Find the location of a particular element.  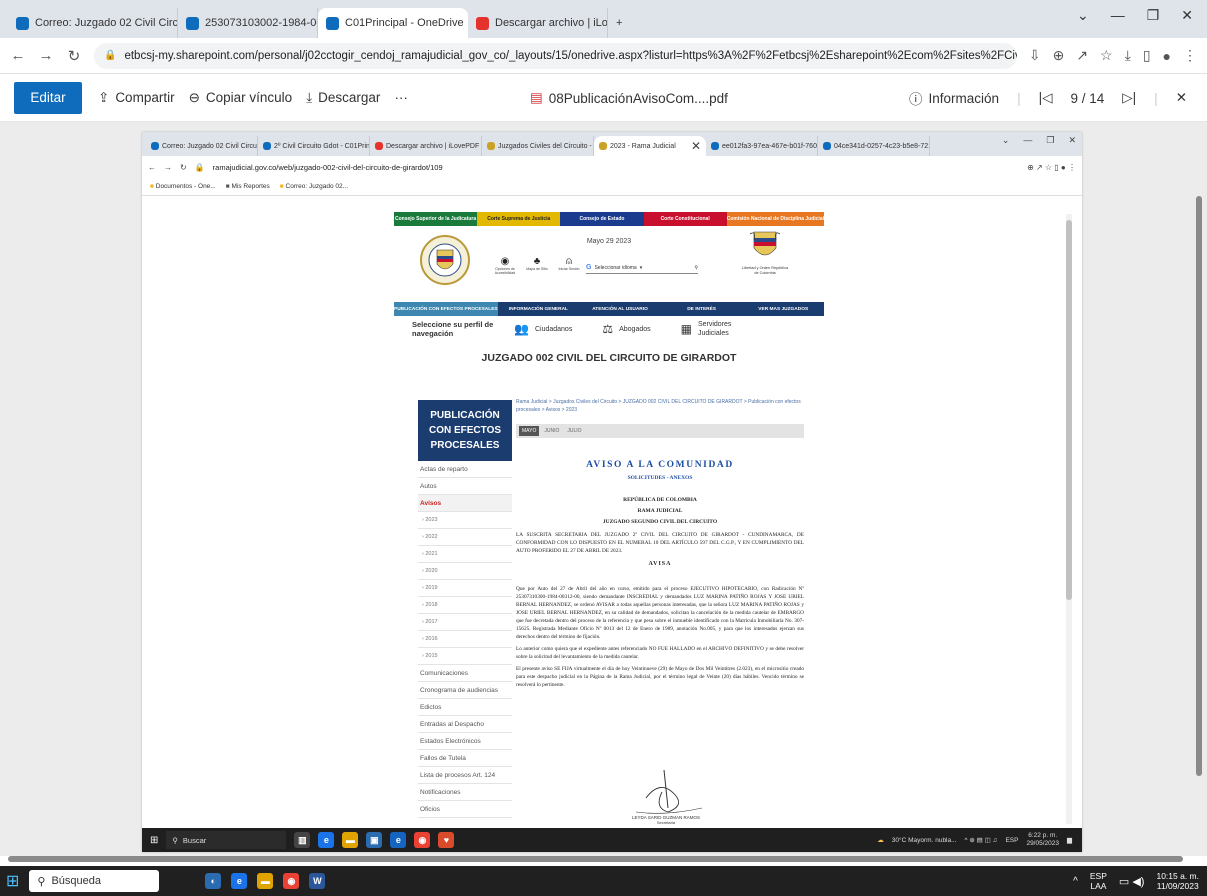

mainnav-item: INFORMACIÓN GENERAL is located at coordinates (539, 309).